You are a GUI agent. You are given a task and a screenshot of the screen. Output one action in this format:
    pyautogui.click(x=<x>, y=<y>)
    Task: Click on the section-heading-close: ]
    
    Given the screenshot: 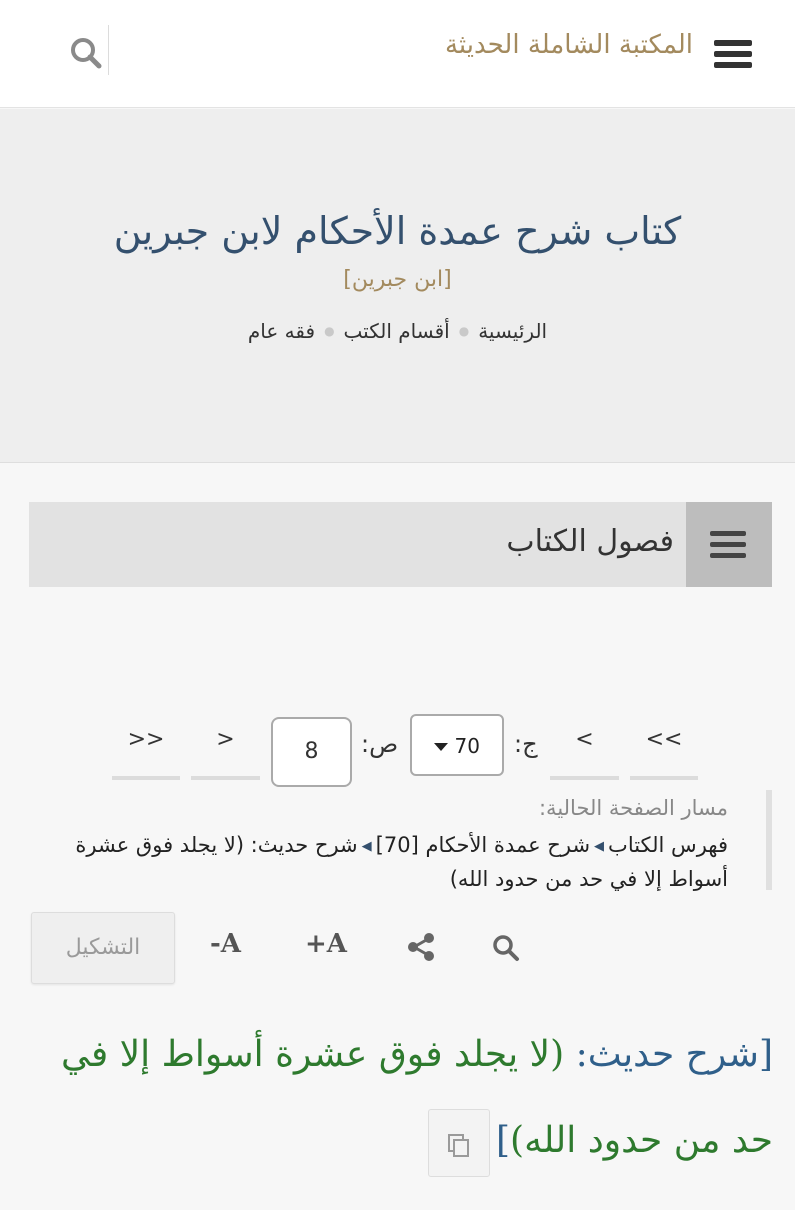 What is the action you would take?
    pyautogui.click(x=503, y=1140)
    